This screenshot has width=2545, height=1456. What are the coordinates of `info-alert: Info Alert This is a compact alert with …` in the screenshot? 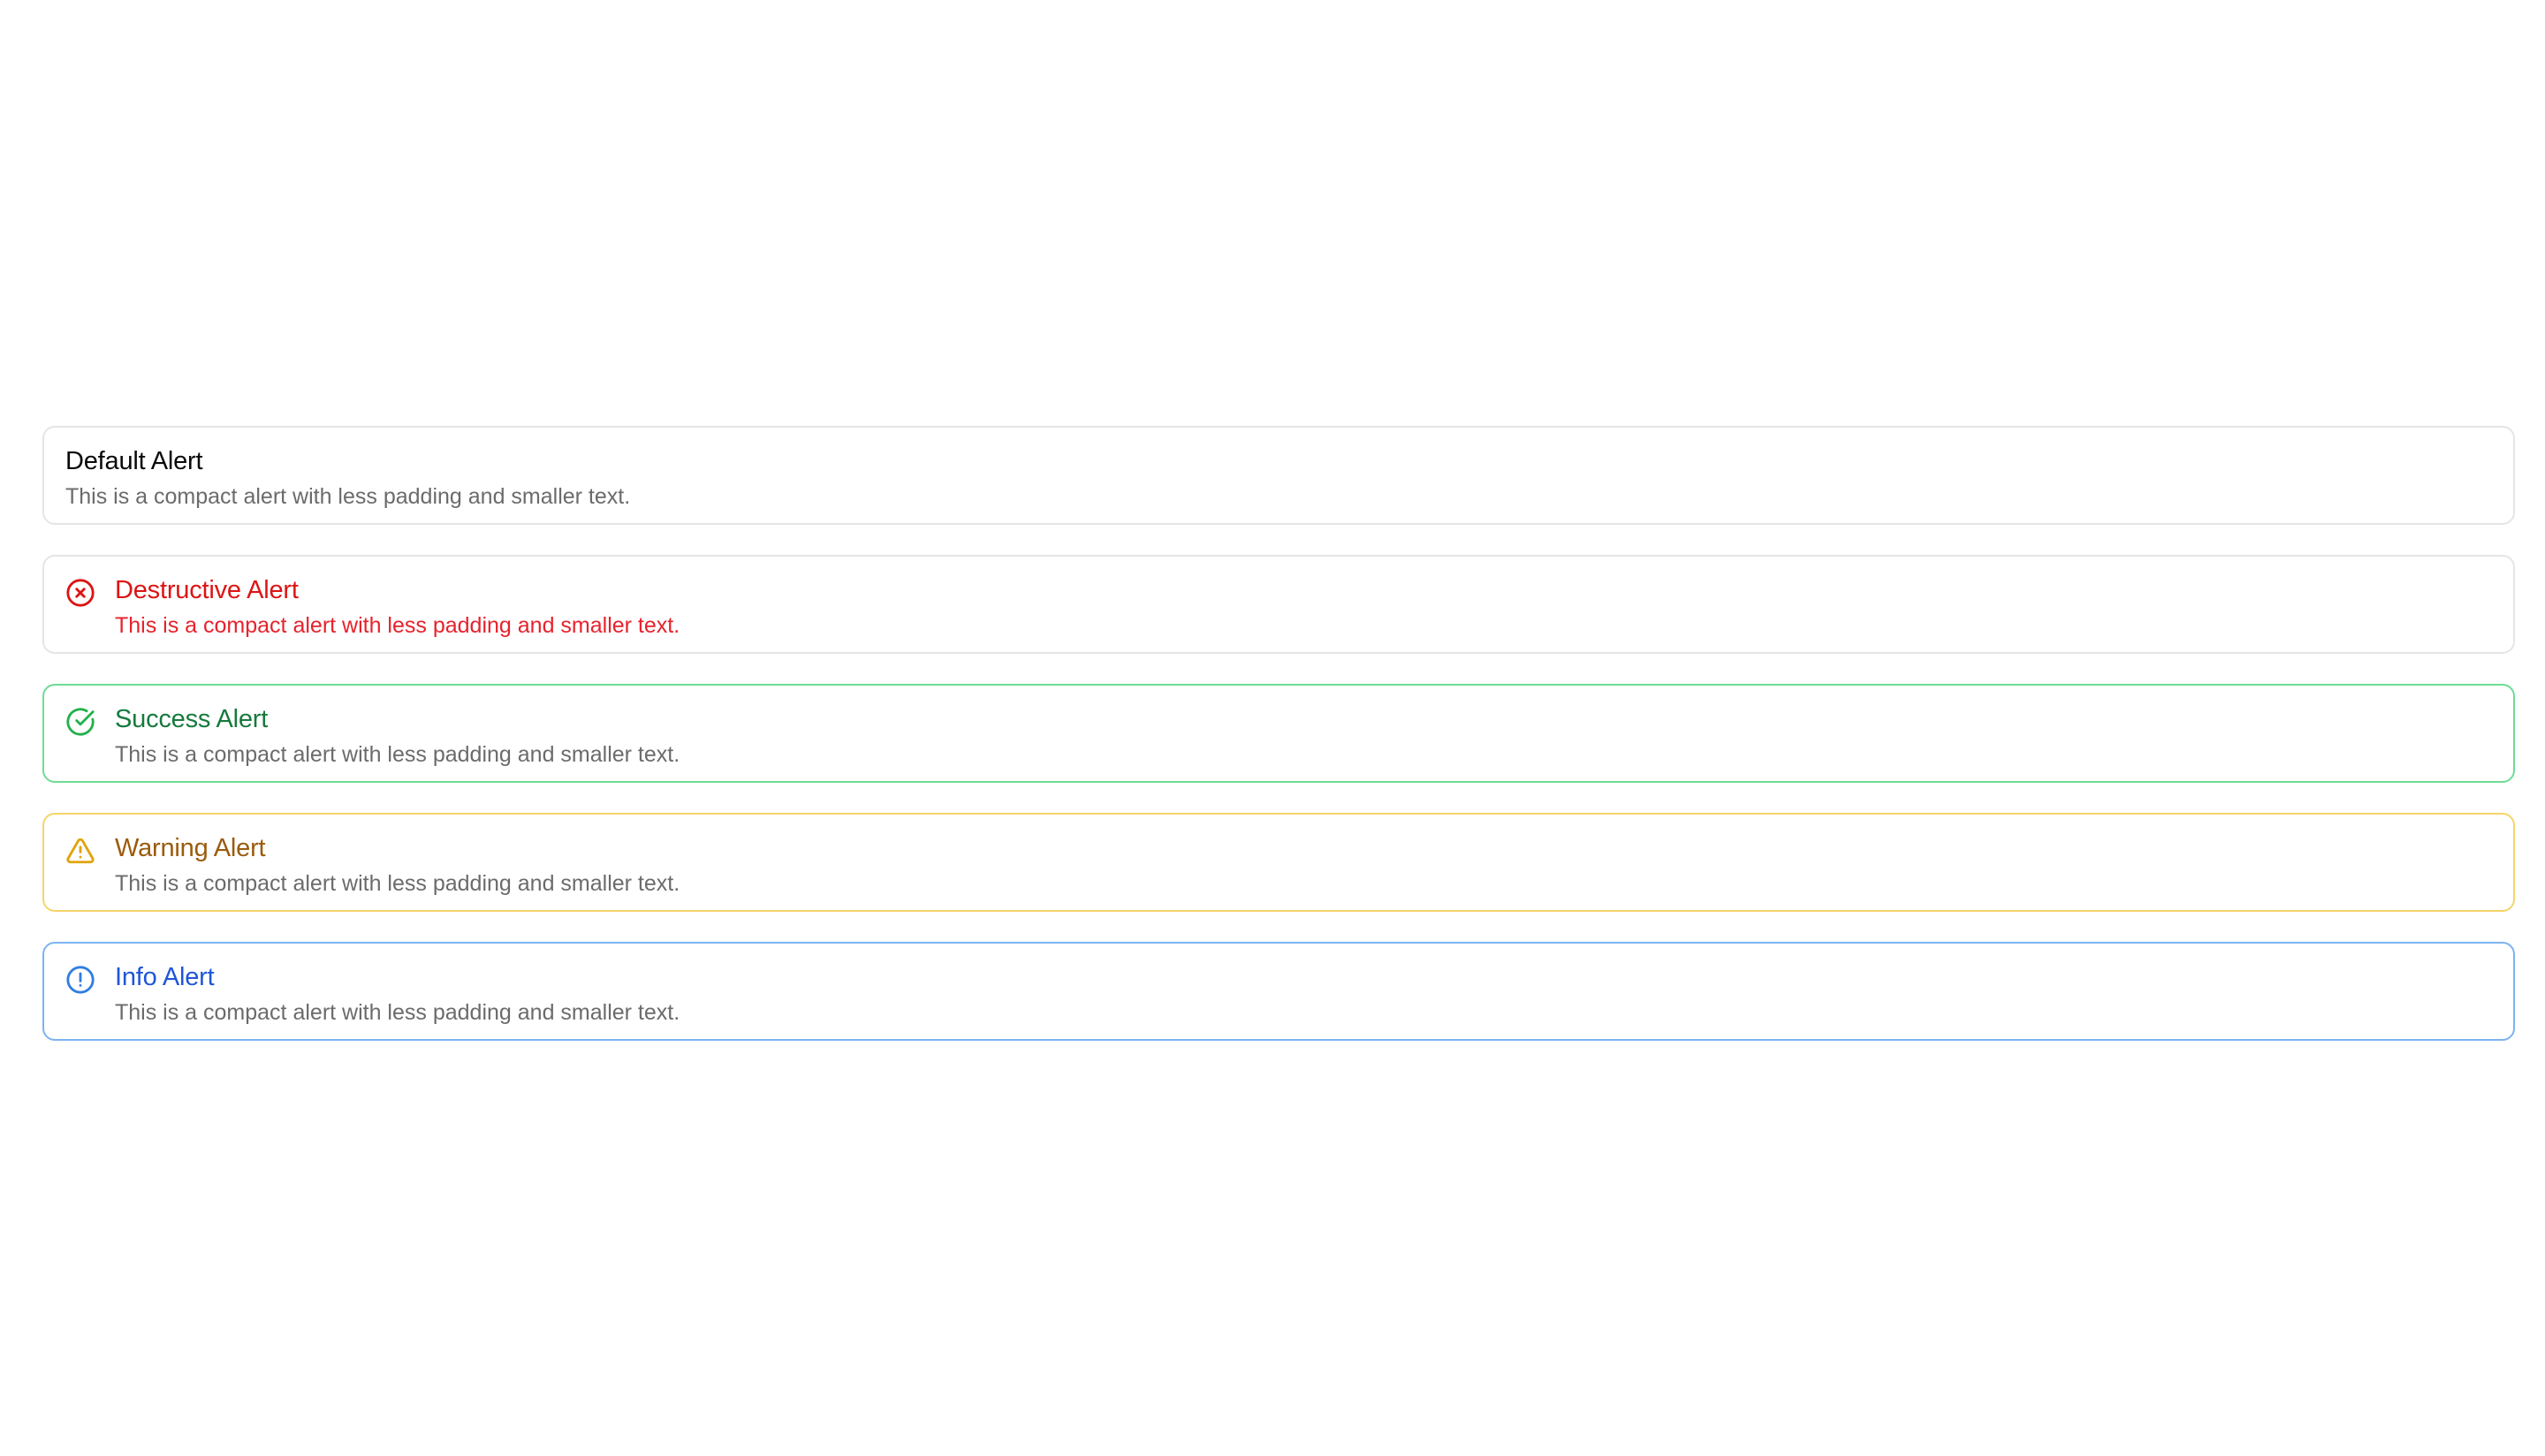 It's located at (1278, 992).